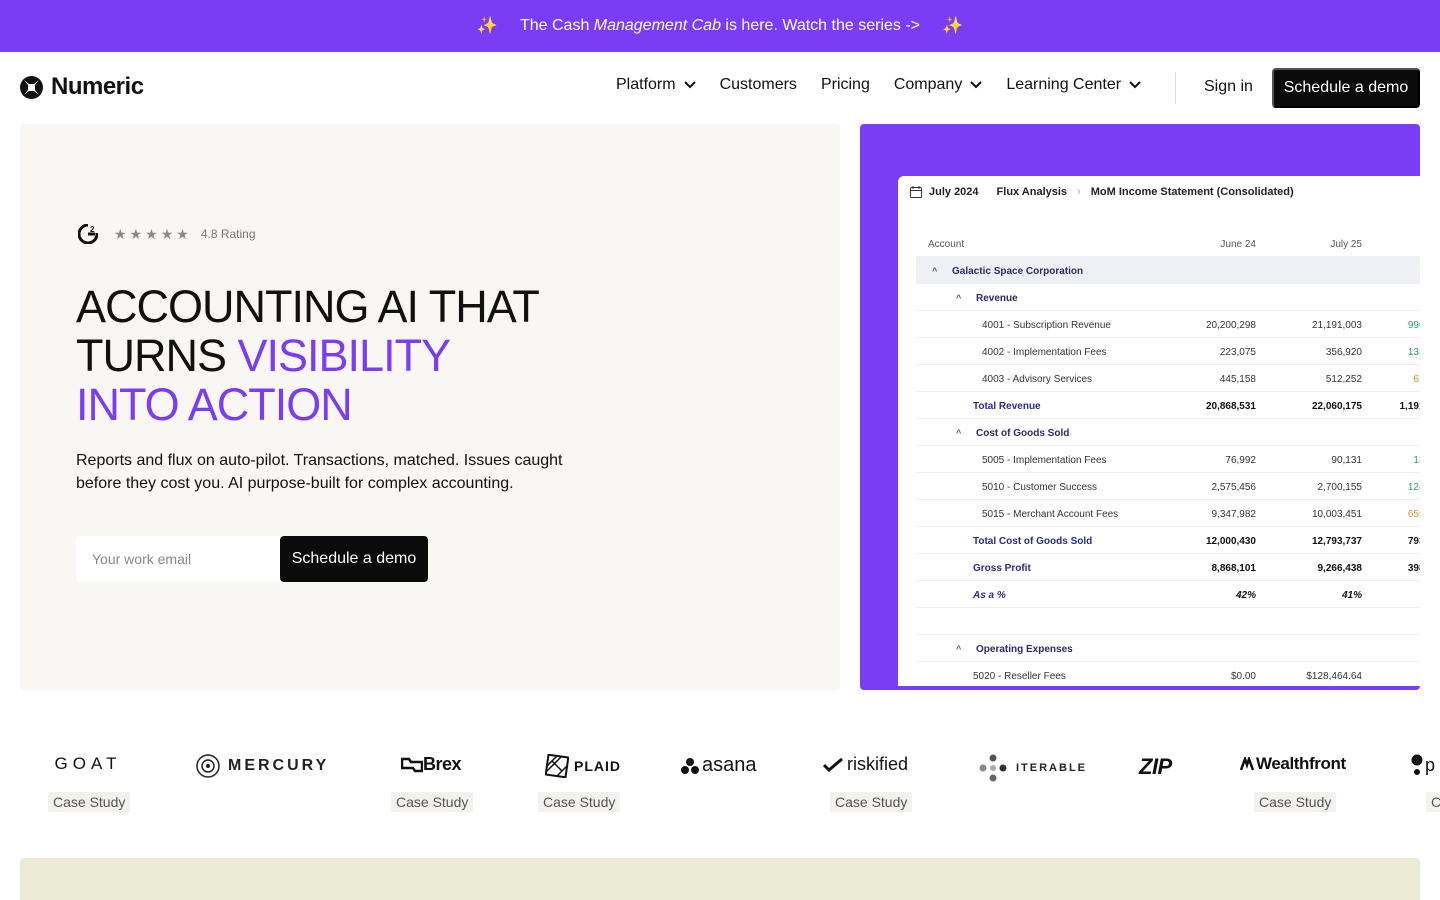 Image resolution: width=1440 pixels, height=900 pixels. I want to click on column-header: July 25, so click(1346, 244).